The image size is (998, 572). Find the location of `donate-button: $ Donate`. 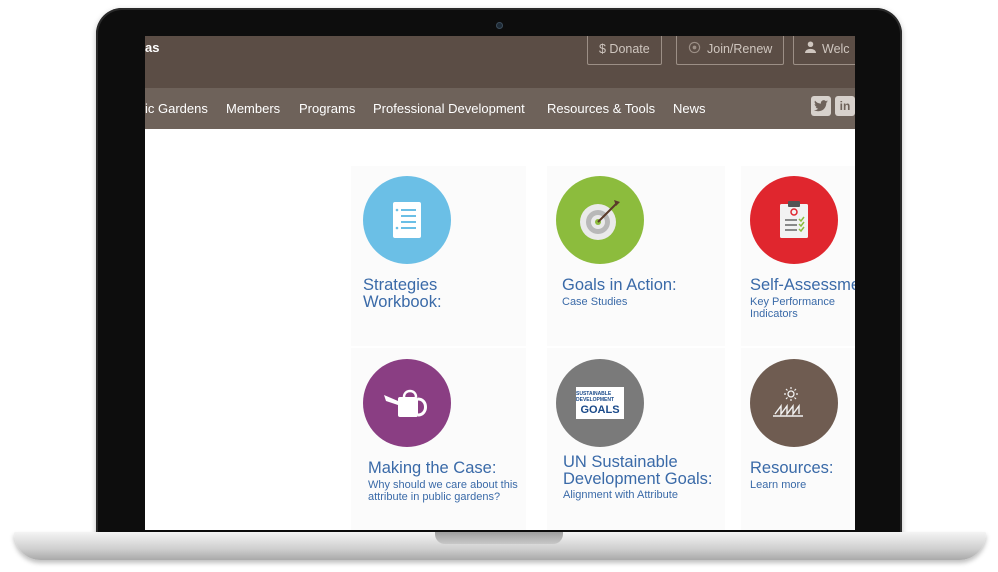

donate-button: $ Donate is located at coordinates (624, 50).